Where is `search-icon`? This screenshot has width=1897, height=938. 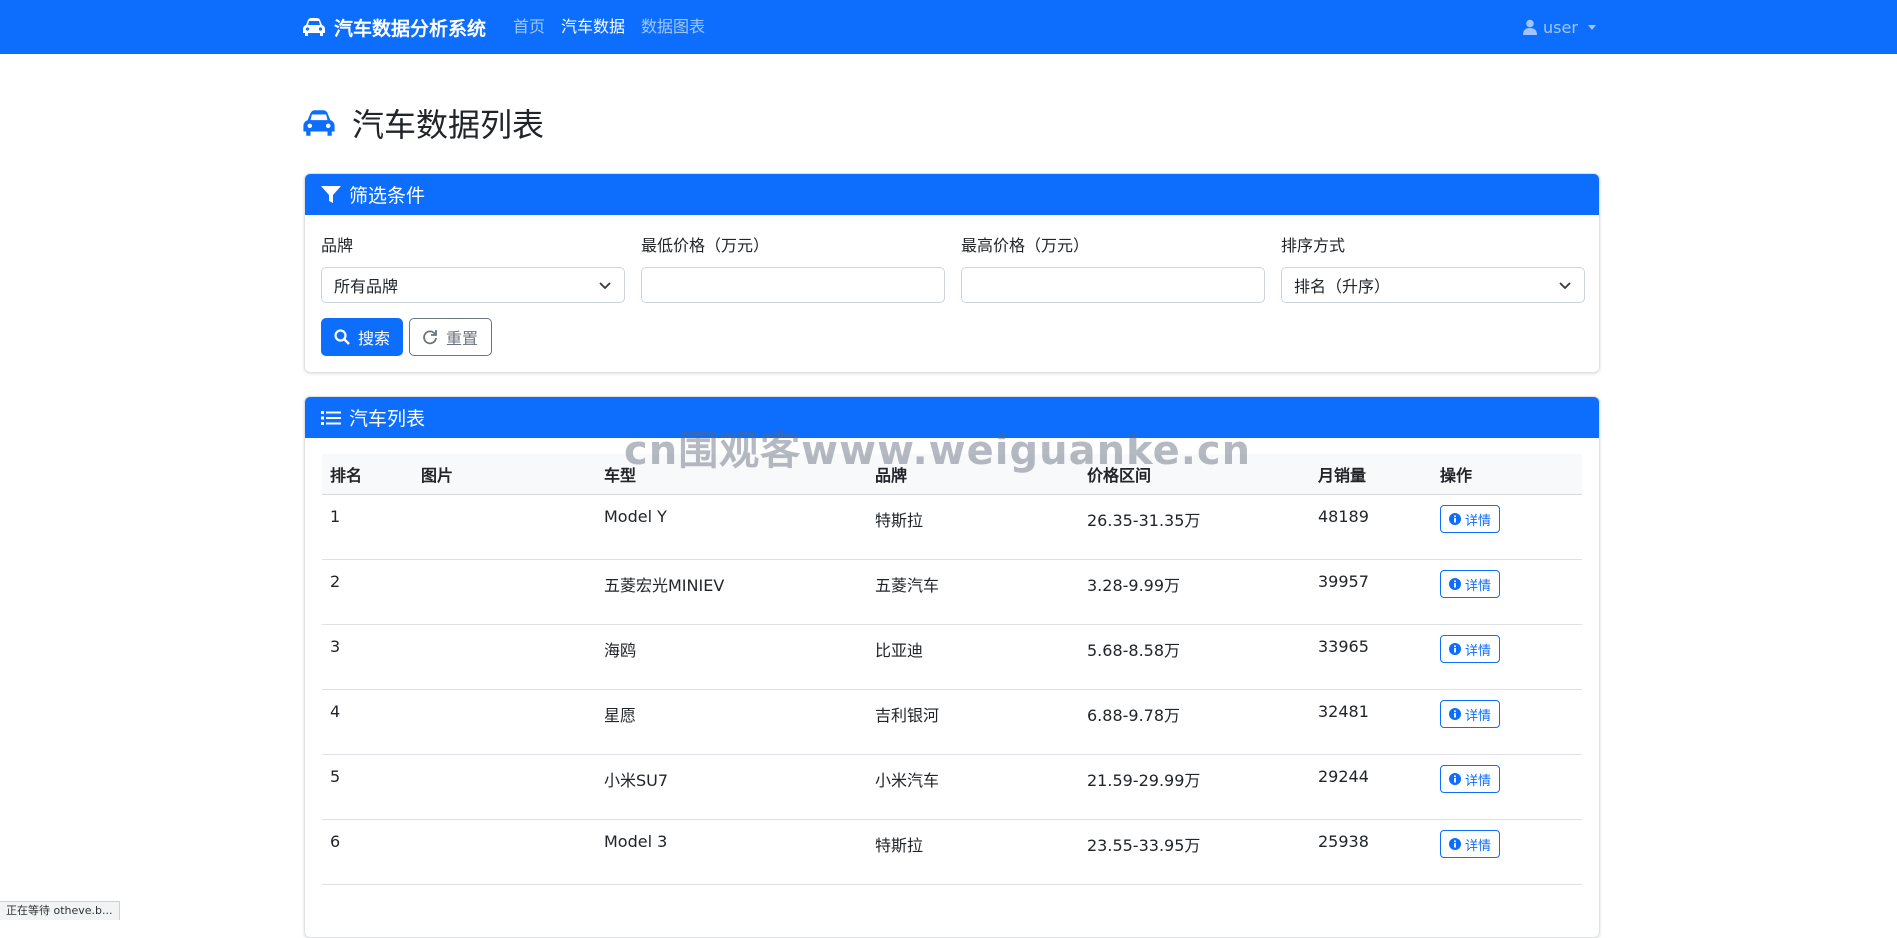
search-icon is located at coordinates (342, 337).